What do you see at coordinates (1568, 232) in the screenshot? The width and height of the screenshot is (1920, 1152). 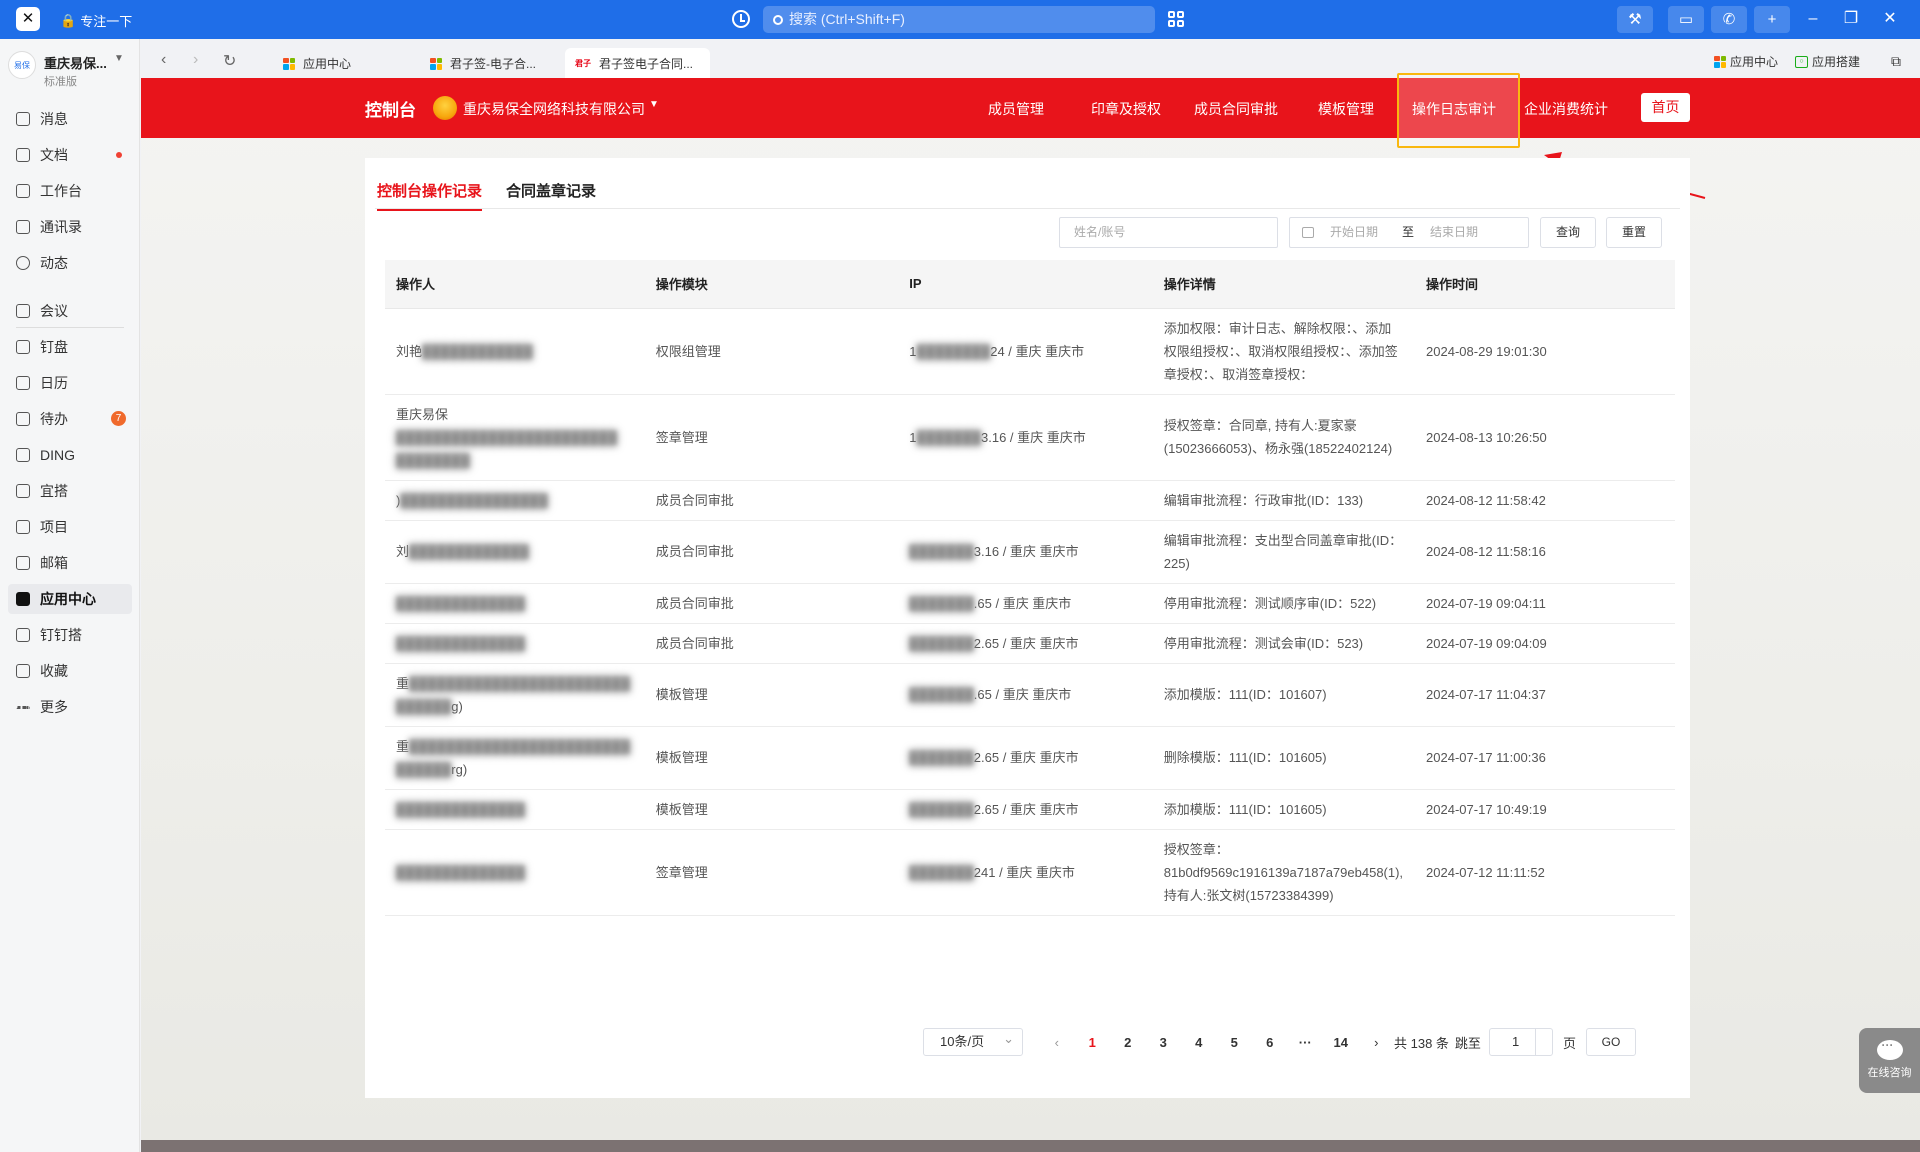 I see `query-button: 查询` at bounding box center [1568, 232].